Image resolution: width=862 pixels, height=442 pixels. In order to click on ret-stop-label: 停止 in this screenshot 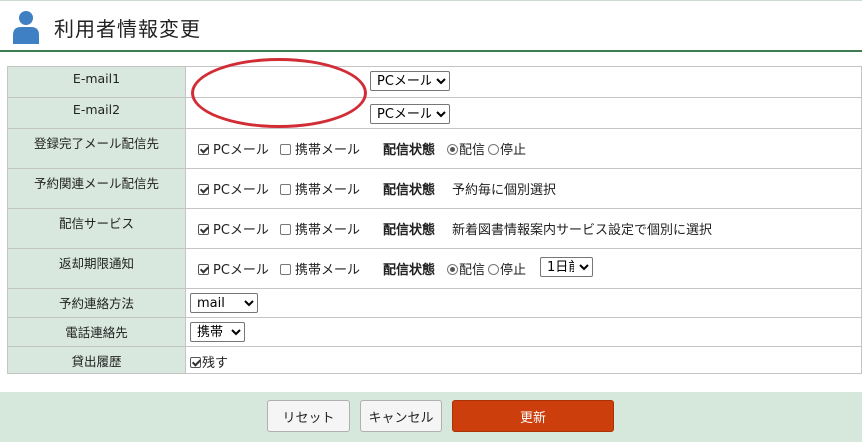, I will do `click(513, 270)`.